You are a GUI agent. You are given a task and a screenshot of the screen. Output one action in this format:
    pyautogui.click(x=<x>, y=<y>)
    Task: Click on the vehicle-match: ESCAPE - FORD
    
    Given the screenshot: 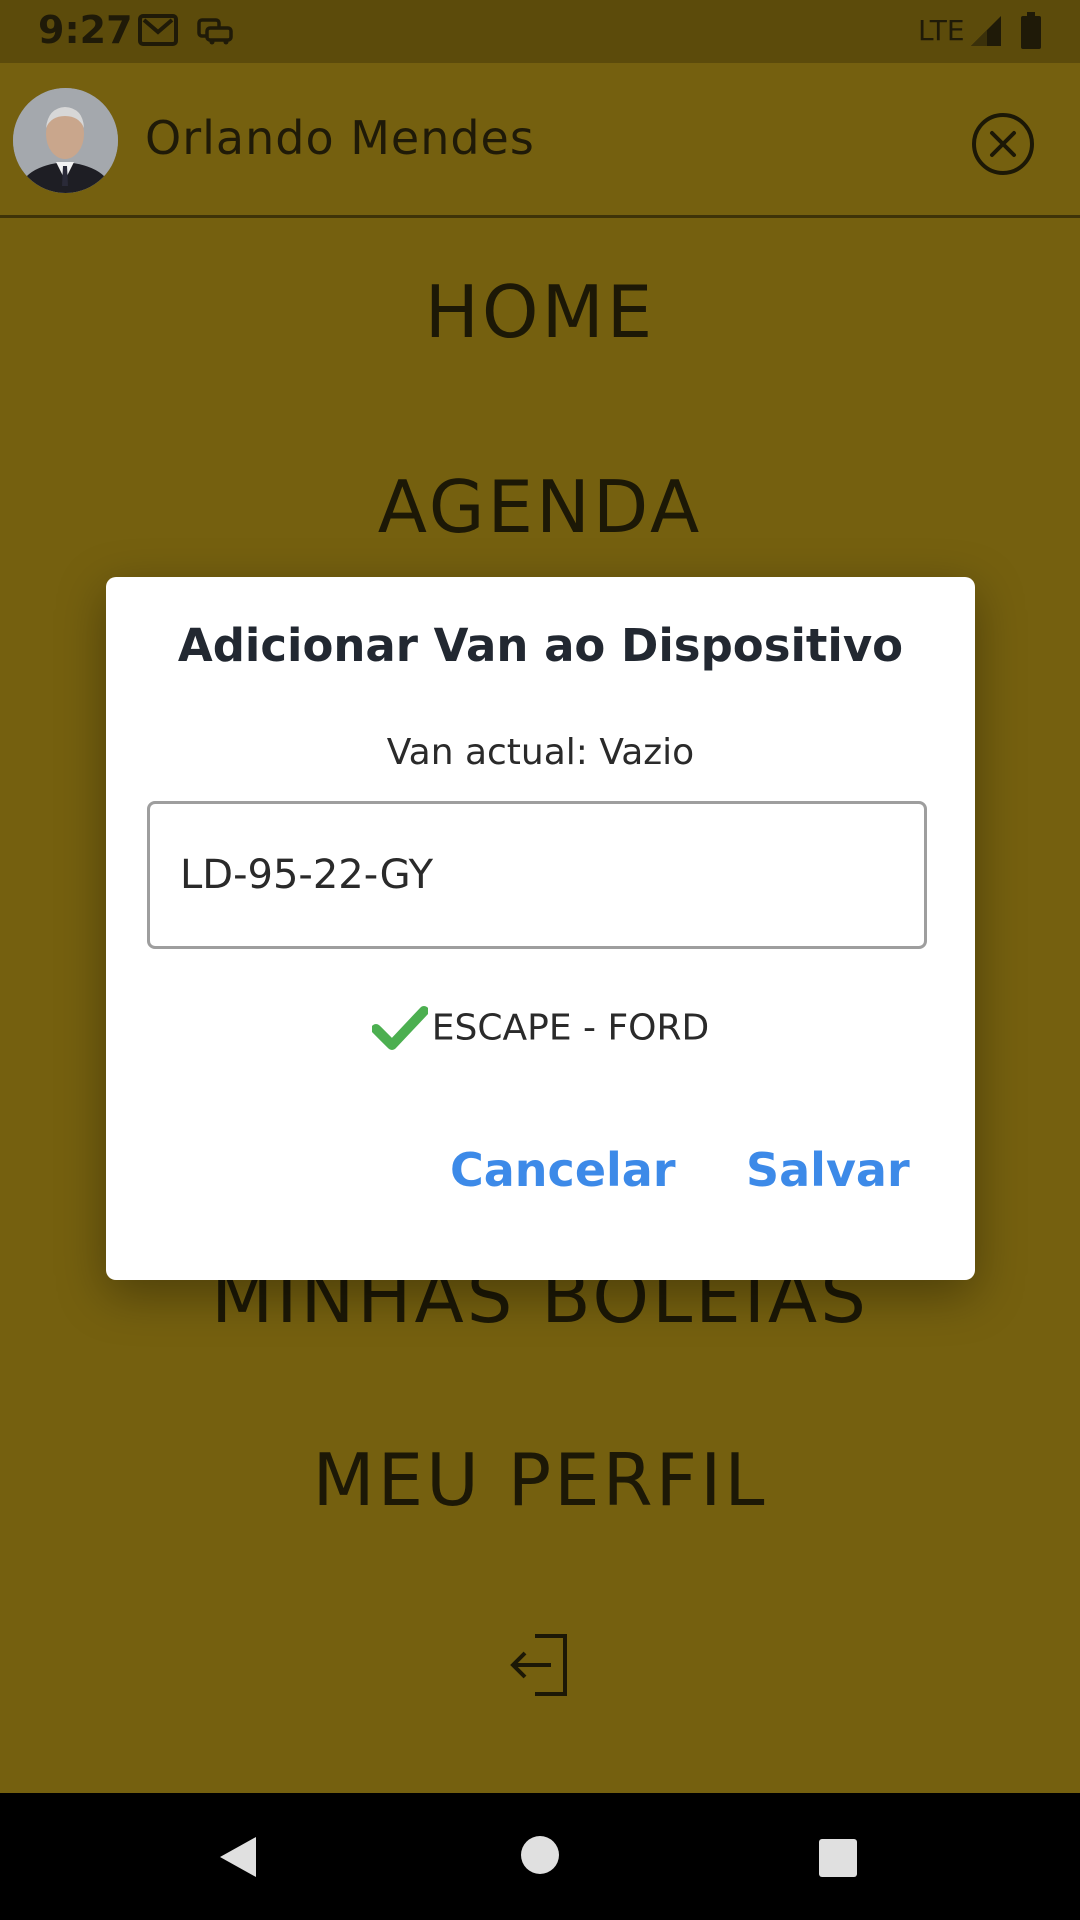 What is the action you would take?
    pyautogui.click(x=540, y=1028)
    